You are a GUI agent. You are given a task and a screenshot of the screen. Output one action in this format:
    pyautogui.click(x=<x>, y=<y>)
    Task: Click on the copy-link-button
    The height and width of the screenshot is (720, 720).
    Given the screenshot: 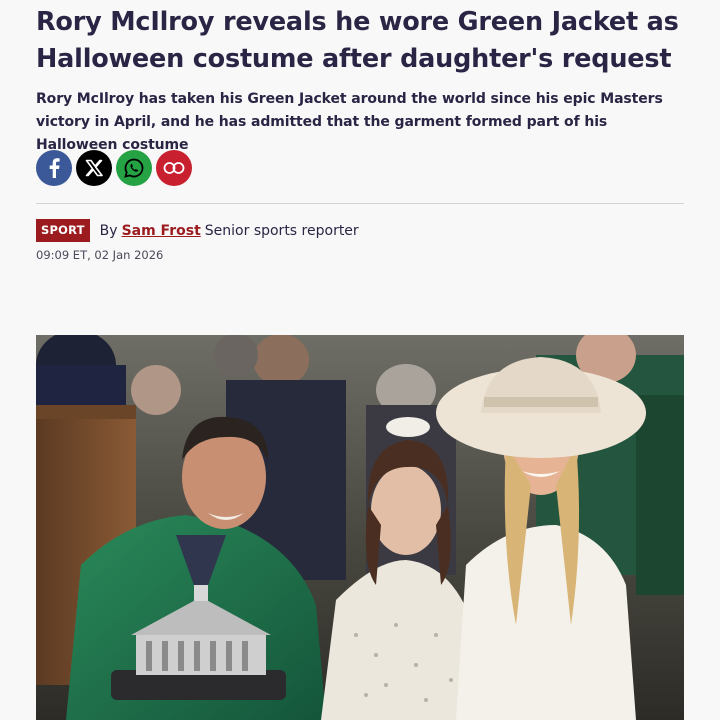 What is the action you would take?
    pyautogui.click(x=174, y=168)
    